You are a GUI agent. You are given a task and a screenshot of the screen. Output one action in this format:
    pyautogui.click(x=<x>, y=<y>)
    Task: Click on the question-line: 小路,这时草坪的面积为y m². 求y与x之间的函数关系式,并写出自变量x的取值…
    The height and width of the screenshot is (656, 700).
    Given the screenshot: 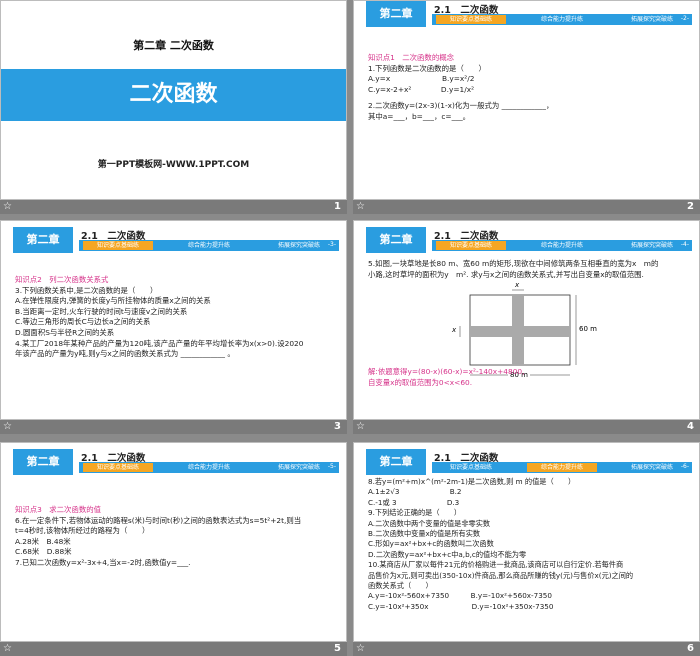 What is the action you would take?
    pyautogui.click(x=506, y=274)
    